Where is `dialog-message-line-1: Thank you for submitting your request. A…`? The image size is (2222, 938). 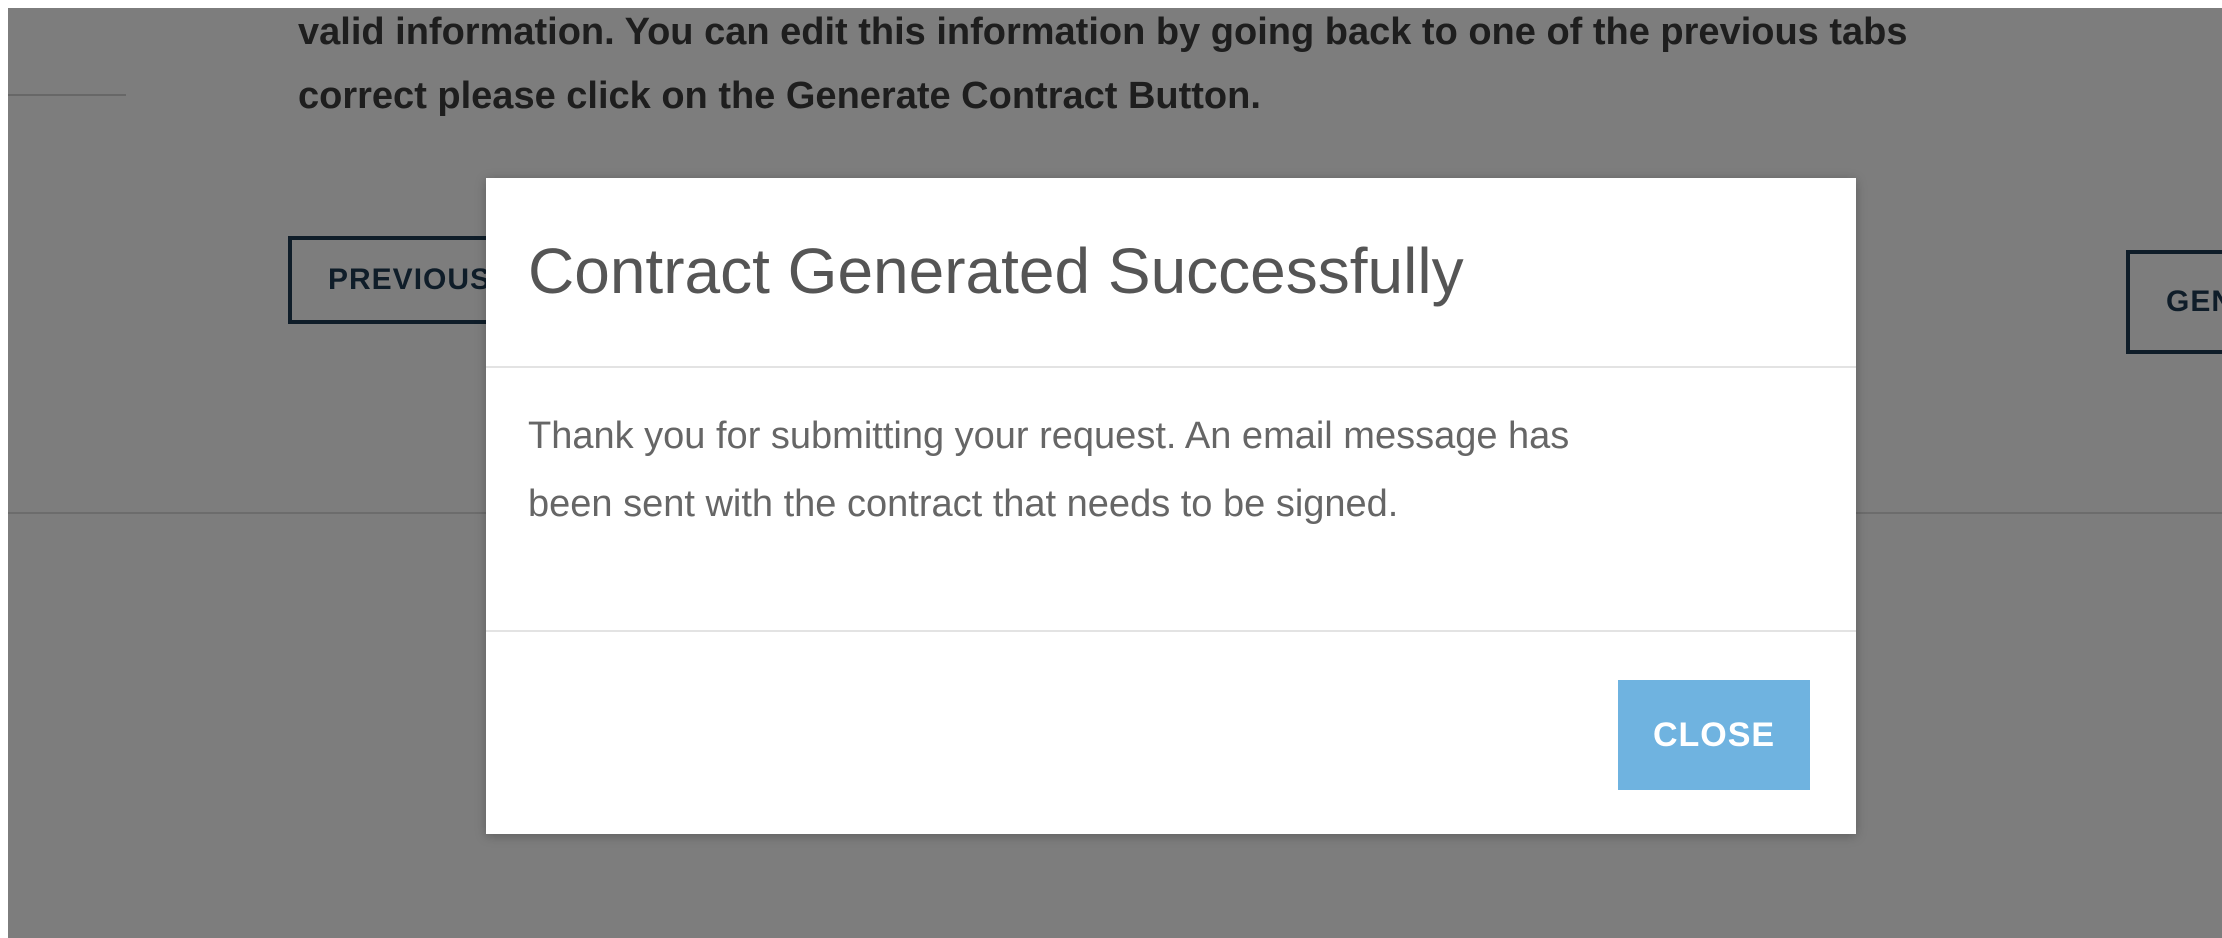 dialog-message-line-1: Thank you for submitting your request. A… is located at coordinates (1049, 436).